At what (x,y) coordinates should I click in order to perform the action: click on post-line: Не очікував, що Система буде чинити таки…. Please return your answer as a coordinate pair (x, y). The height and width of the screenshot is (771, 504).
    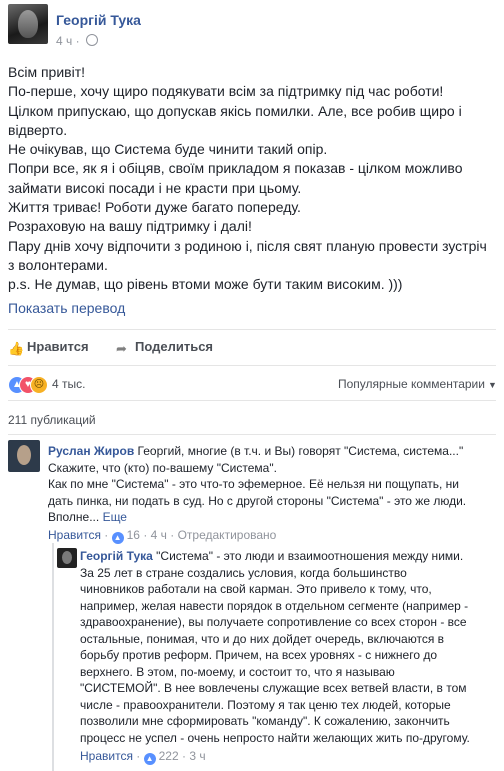
    Looking at the image, I should click on (168, 149).